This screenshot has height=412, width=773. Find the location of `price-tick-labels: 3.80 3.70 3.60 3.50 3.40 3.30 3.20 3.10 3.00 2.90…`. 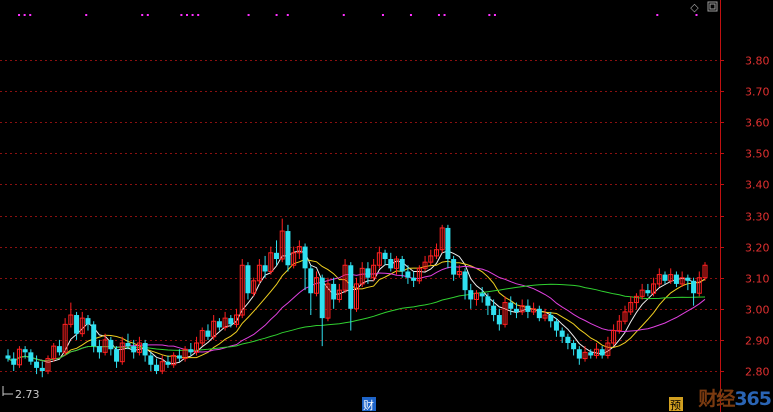

price-tick-labels: 3.80 3.70 3.60 3.50 3.40 3.30 3.20 3.10 3.00 2.90… is located at coordinates (757, 217).